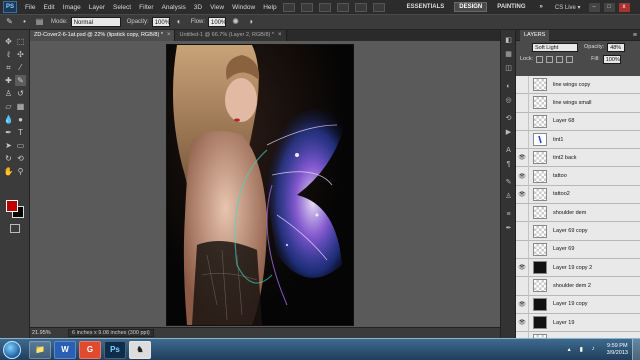 The height and width of the screenshot is (360, 640). Describe the element at coordinates (578, 304) in the screenshot. I see `layer-row: 👁 Layer 19 copy` at that location.